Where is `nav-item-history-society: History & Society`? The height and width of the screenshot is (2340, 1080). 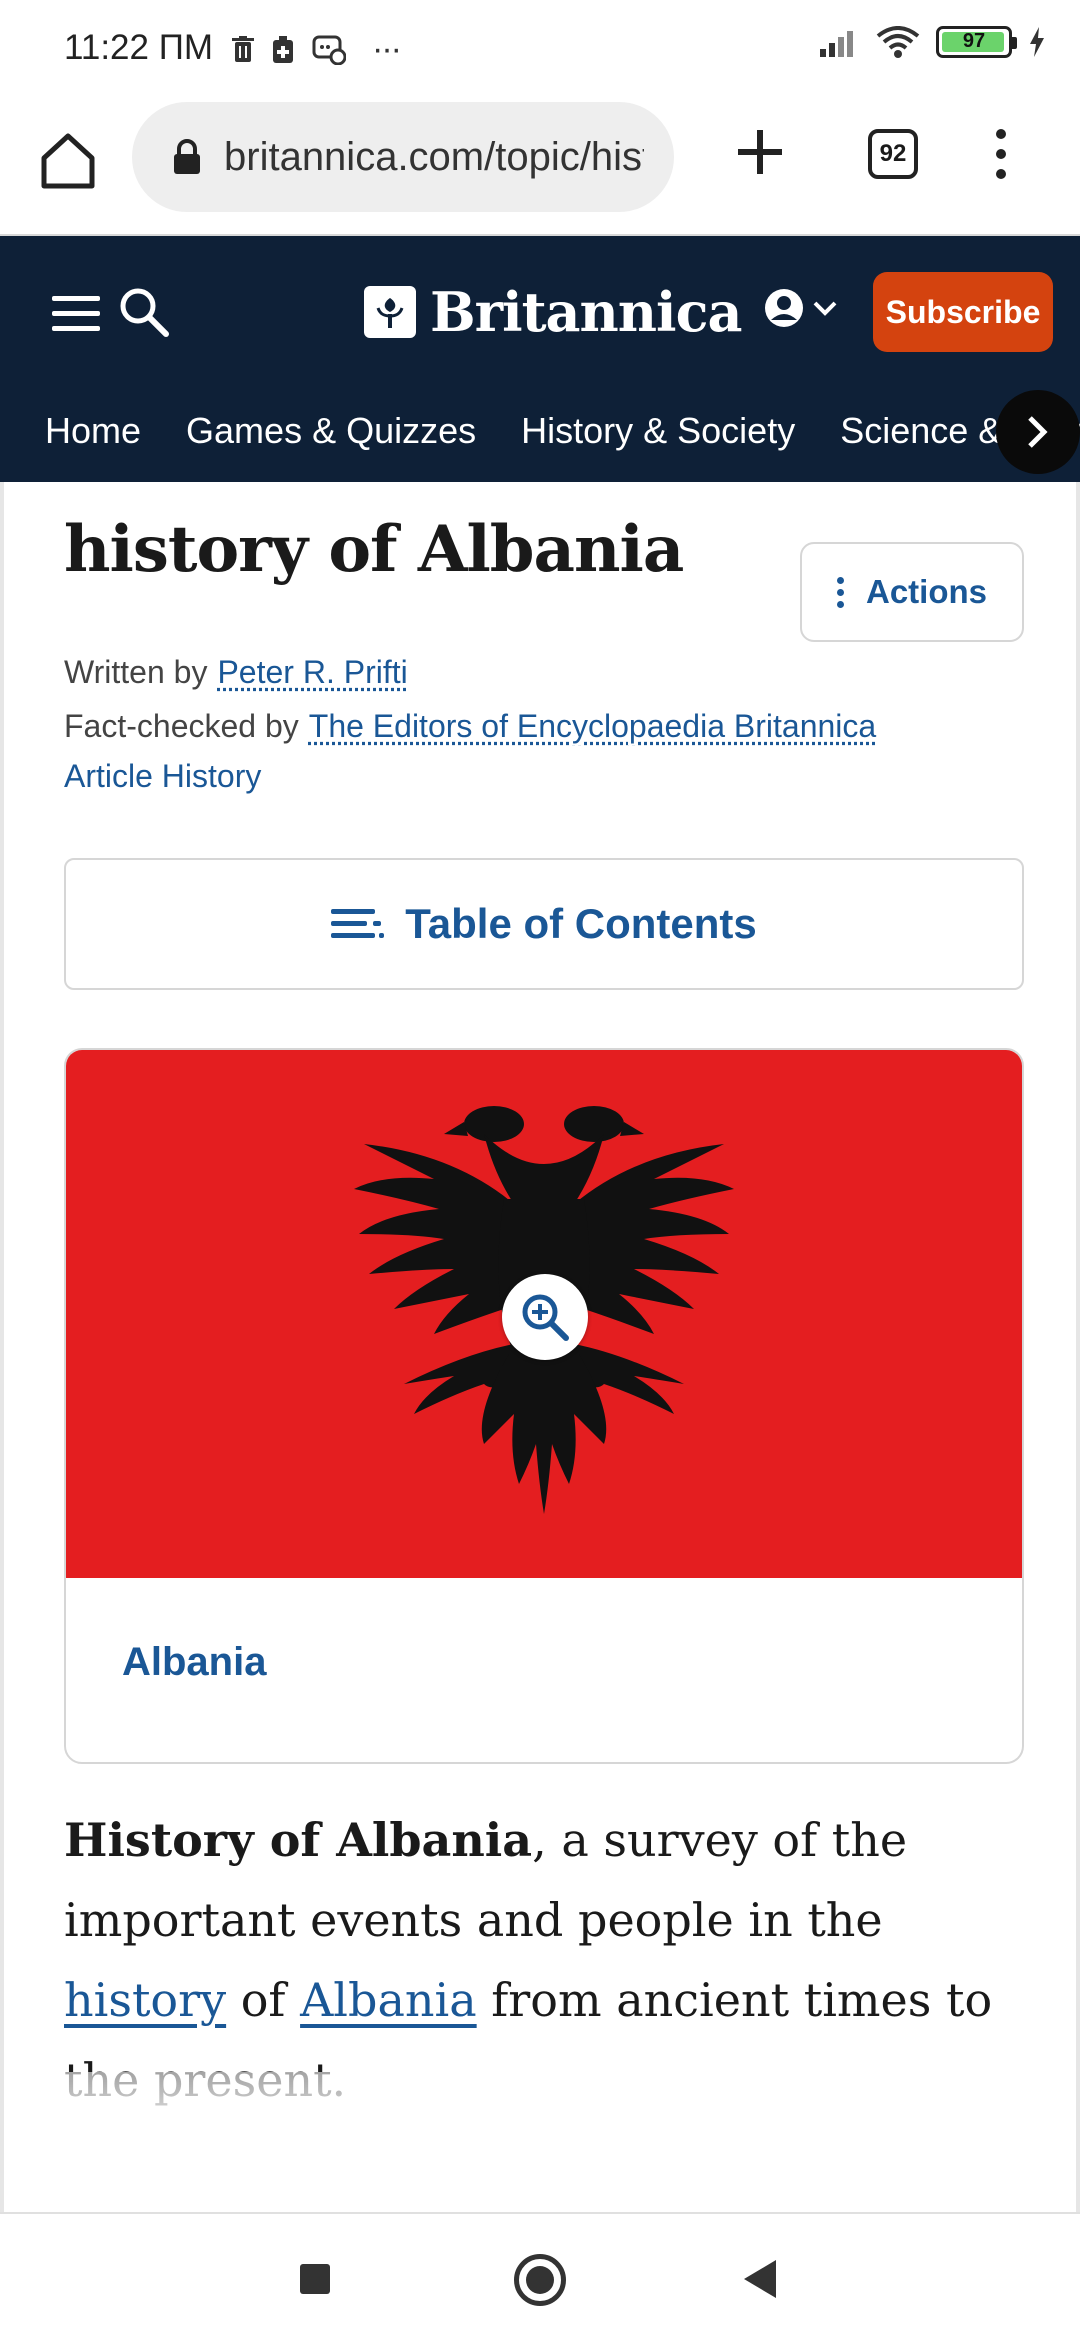 nav-item-history-society: History & Society is located at coordinates (658, 428).